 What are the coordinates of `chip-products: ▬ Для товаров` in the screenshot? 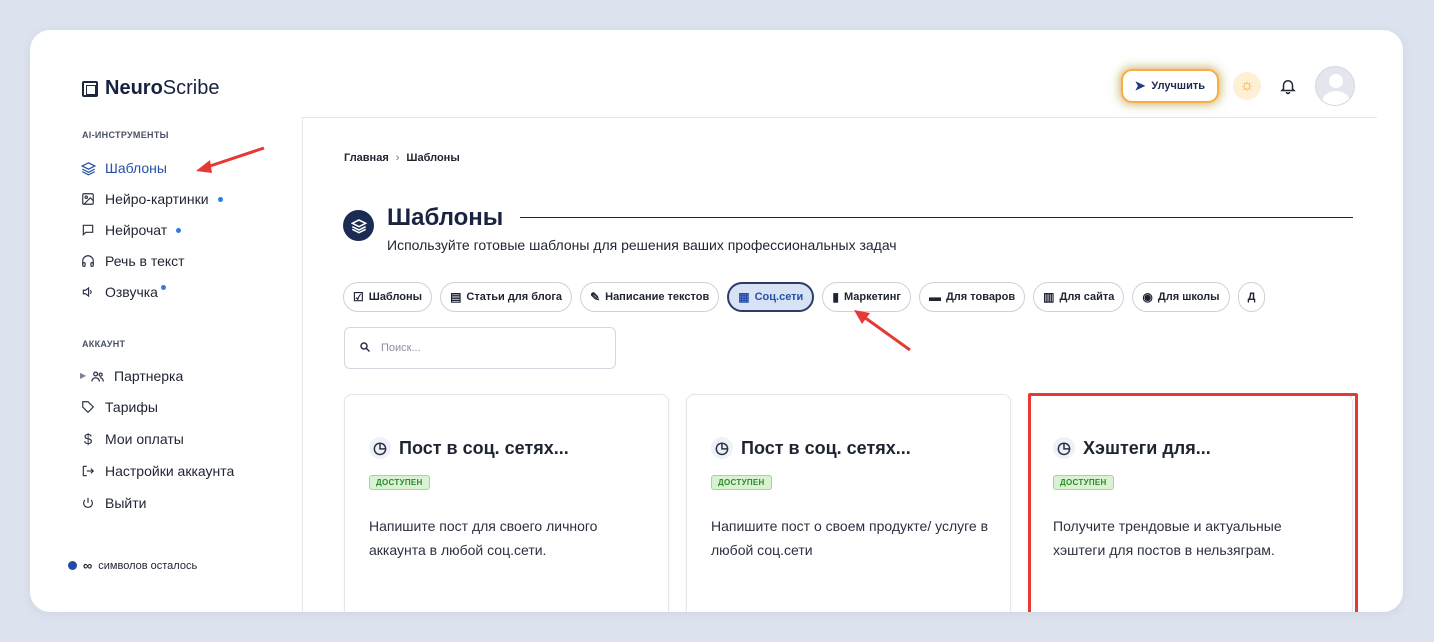 It's located at (972, 297).